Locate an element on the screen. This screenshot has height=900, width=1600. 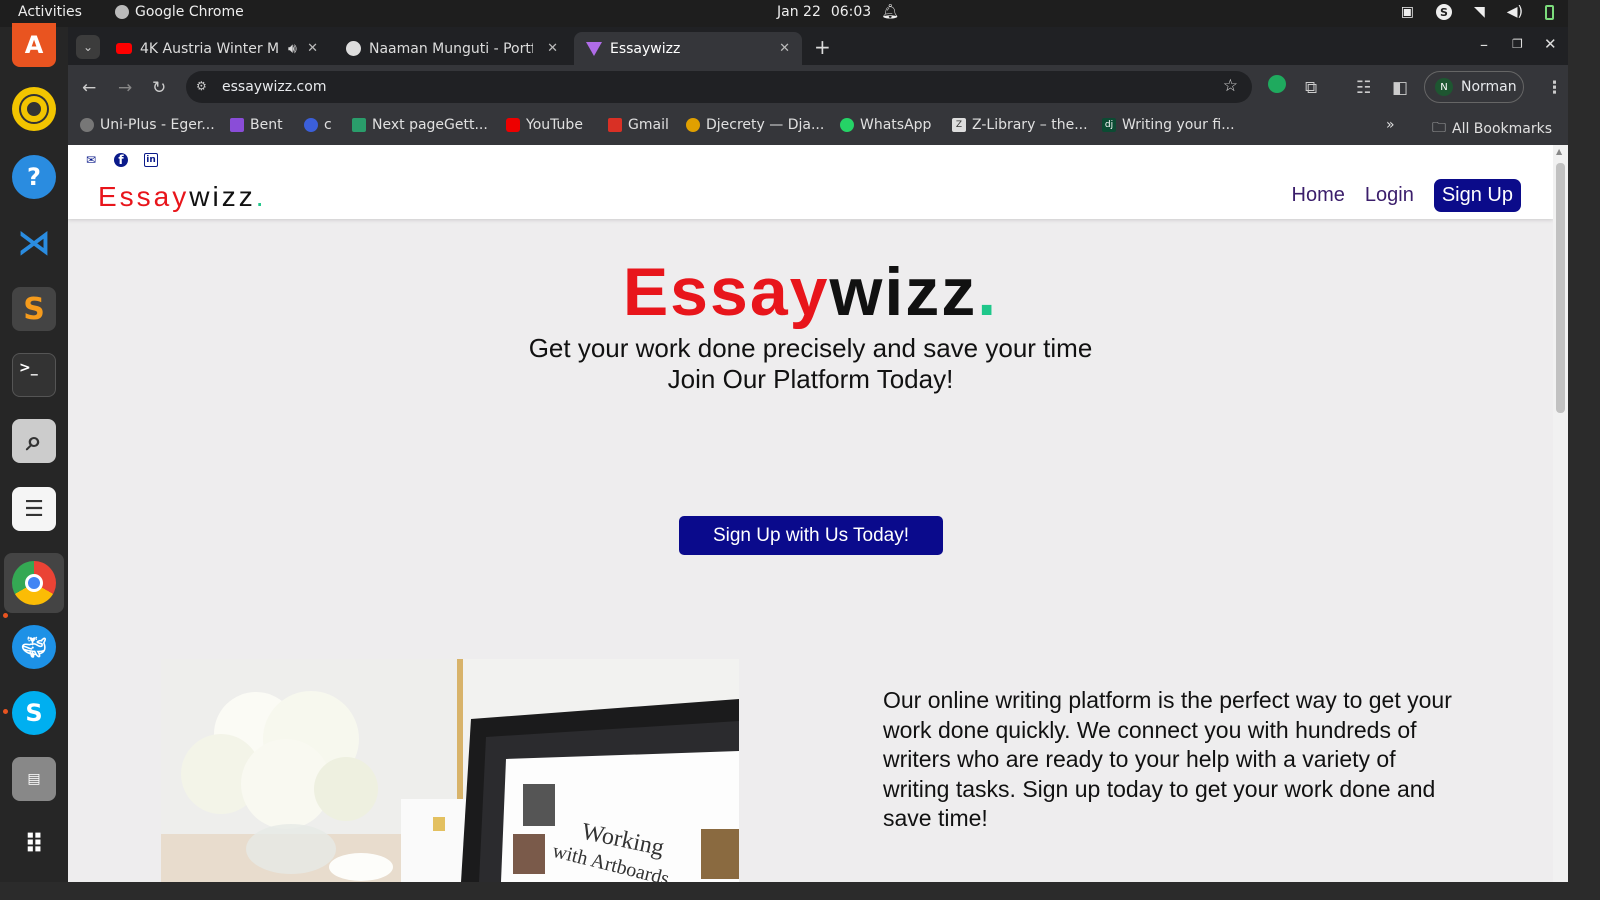
document-viewer-icon: ☰ is located at coordinates (34, 509).